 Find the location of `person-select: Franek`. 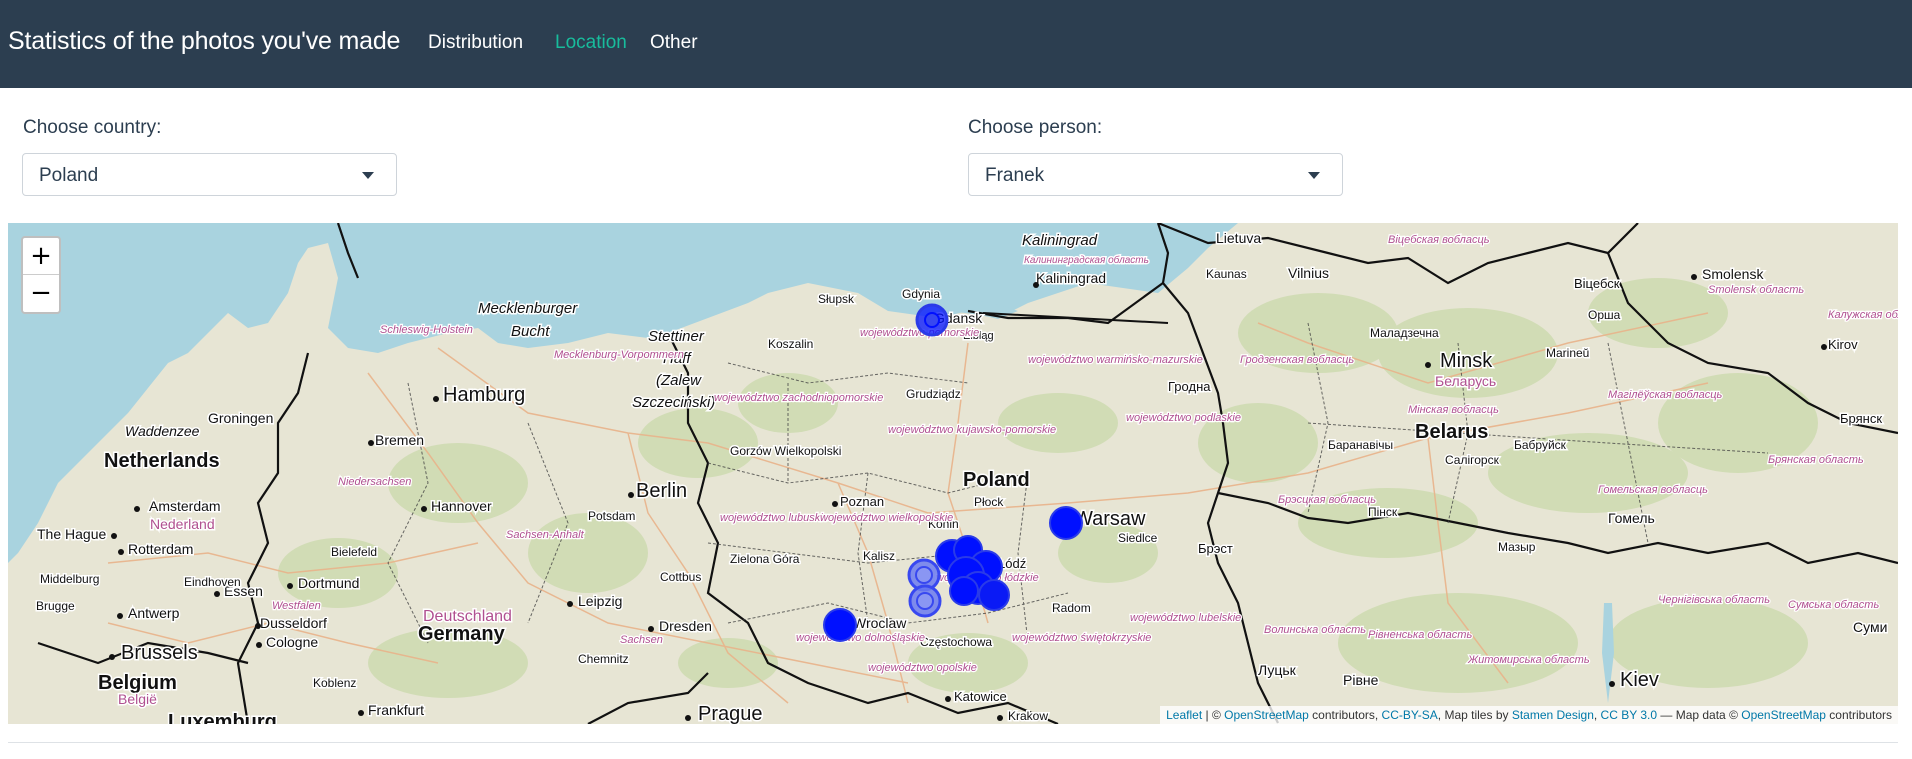

person-select: Franek is located at coordinates (1155, 174).